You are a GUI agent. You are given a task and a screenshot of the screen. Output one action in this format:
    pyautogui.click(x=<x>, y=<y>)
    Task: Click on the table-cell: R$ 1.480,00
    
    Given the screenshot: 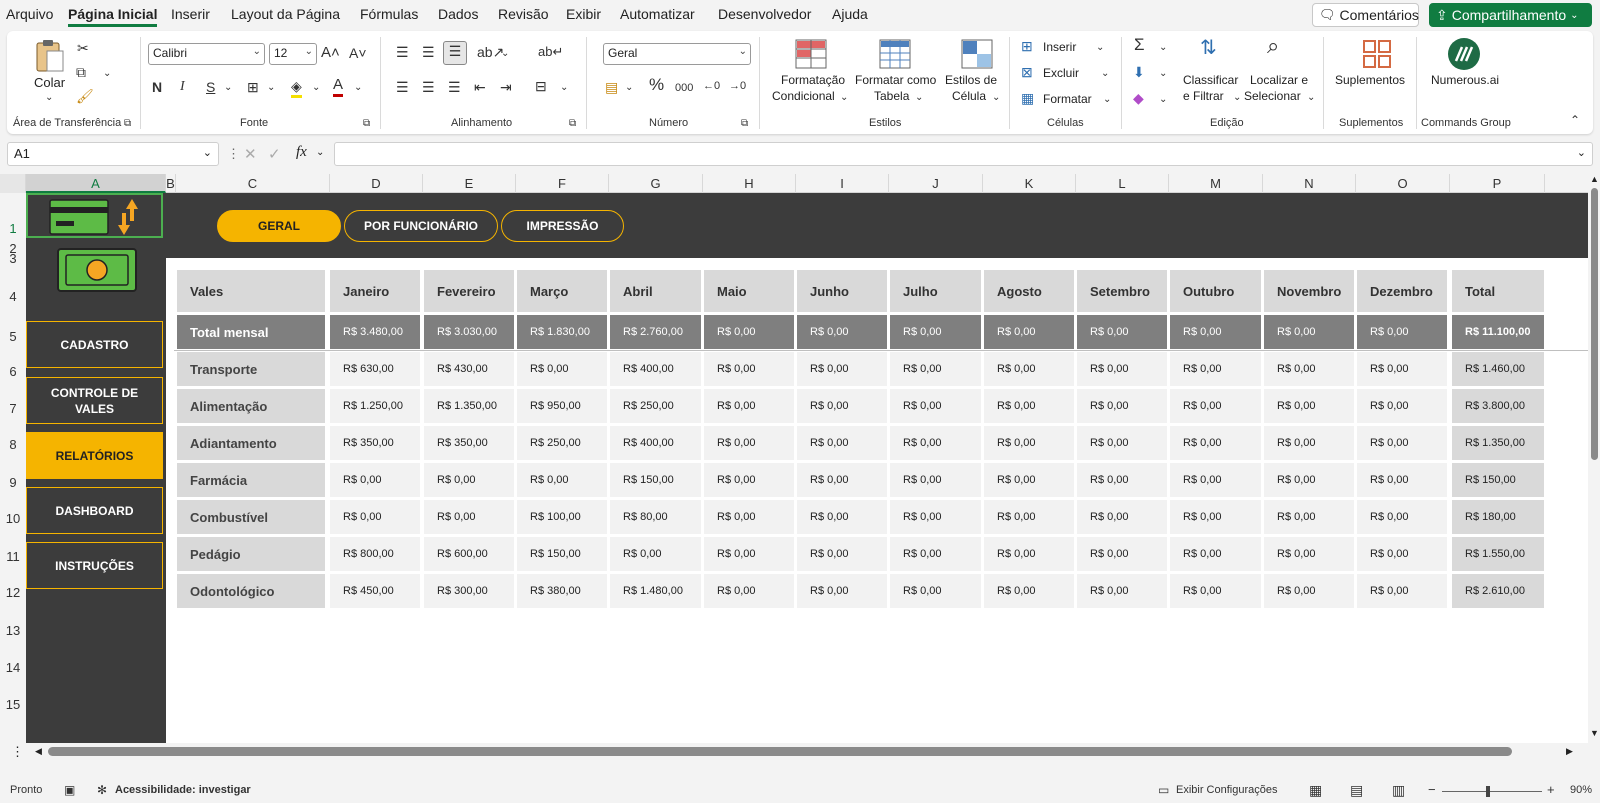 What is the action you would take?
    pyautogui.click(x=655, y=591)
    